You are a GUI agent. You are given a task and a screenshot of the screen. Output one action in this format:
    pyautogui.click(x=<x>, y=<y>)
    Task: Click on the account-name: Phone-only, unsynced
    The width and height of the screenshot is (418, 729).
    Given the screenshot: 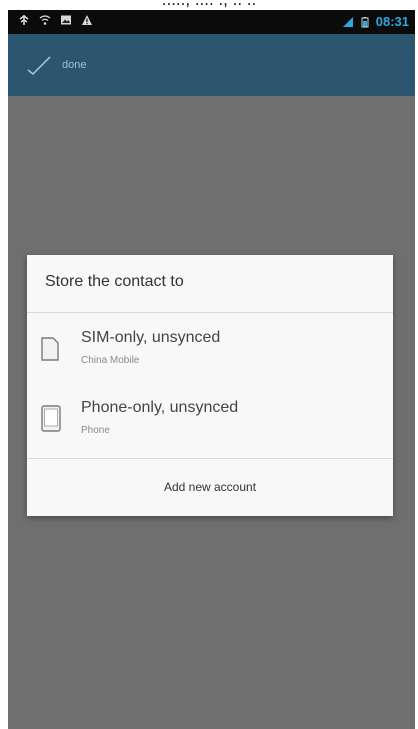 What is the action you would take?
    pyautogui.click(x=160, y=407)
    